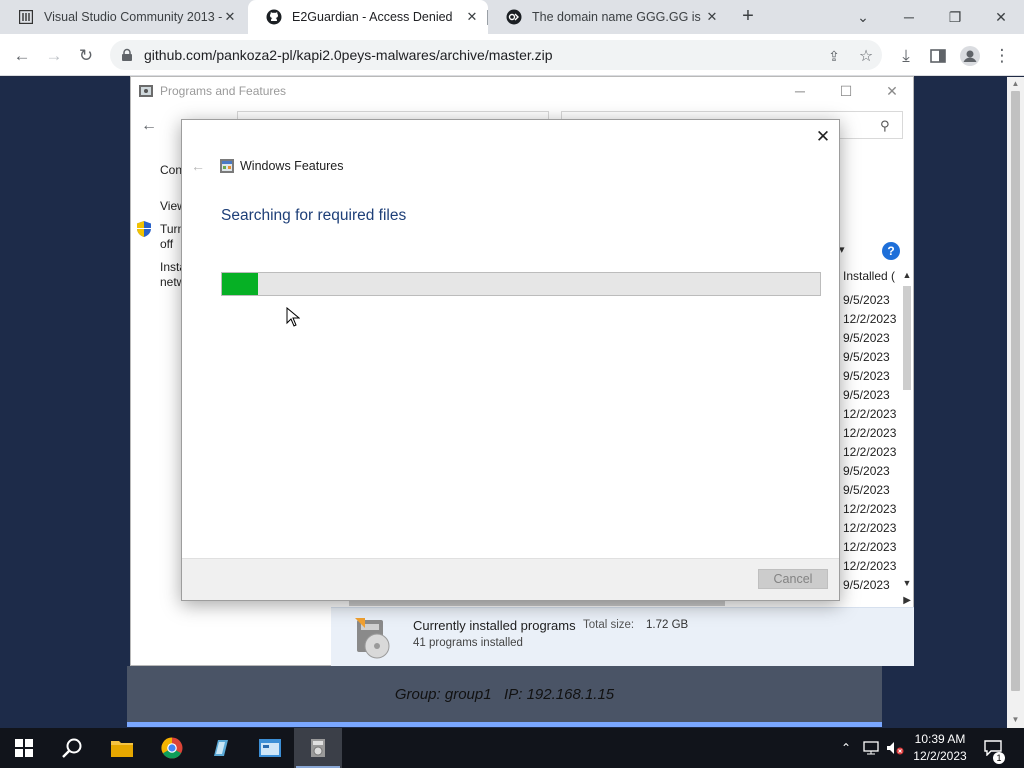 This screenshot has height=768, width=1024. I want to click on taskbar-search-button, so click(72, 748).